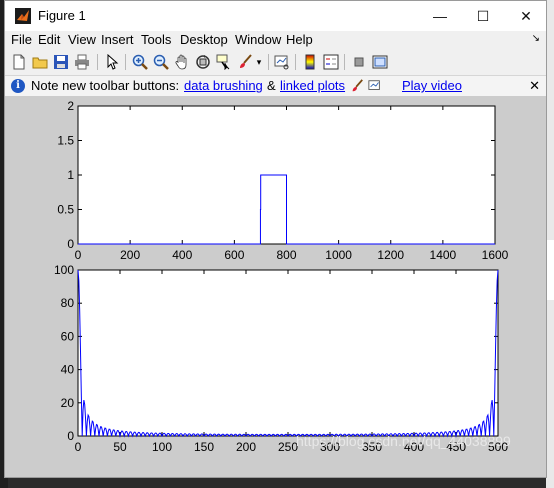 The height and width of the screenshot is (488, 554). I want to click on minimize-button: —, so click(440, 16).